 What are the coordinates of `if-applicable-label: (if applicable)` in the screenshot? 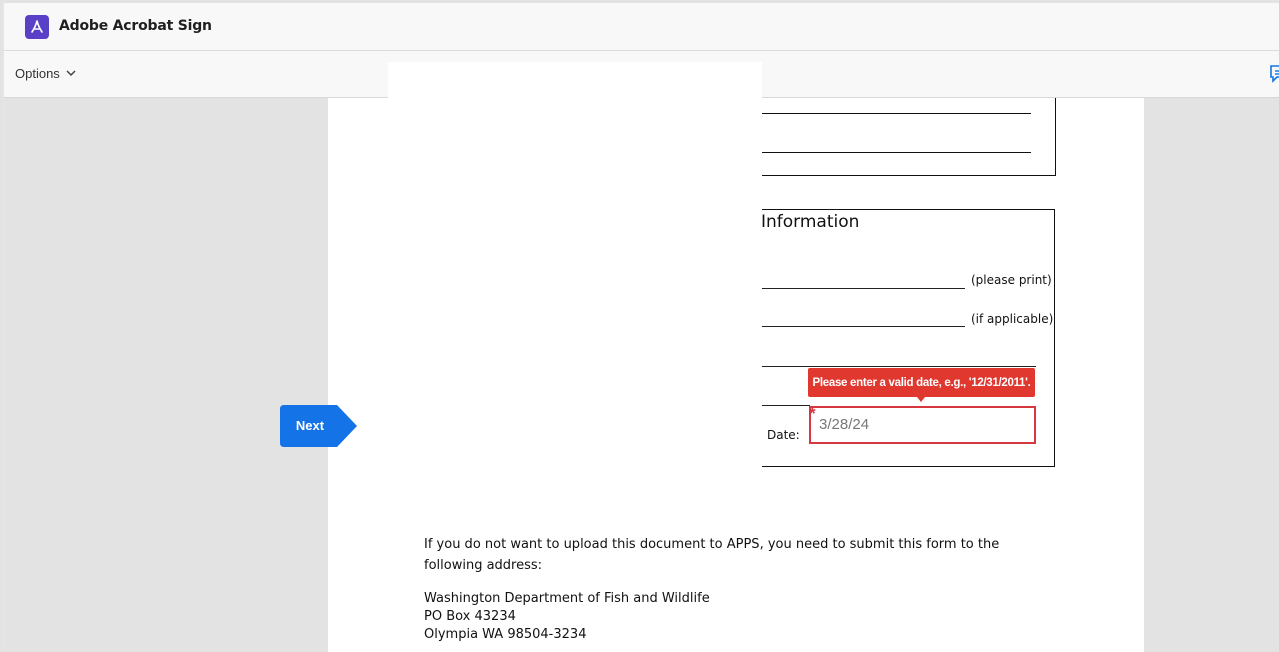 It's located at (1012, 319).